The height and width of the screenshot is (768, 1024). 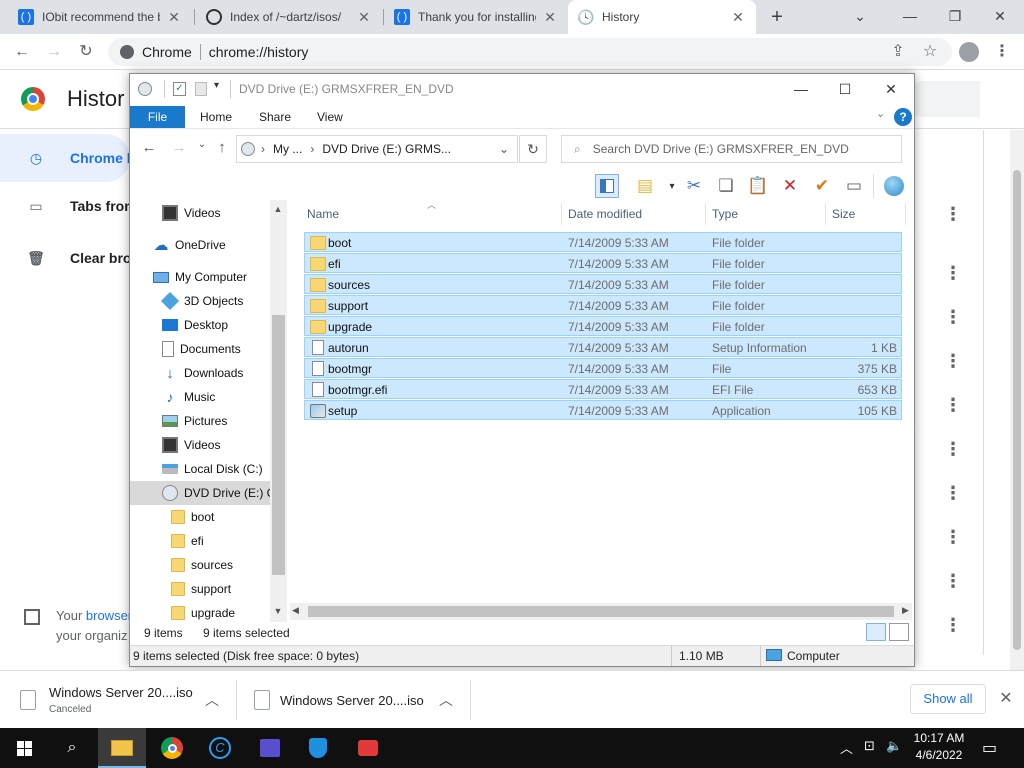 I want to click on page-scrollbar-thumb, so click(x=1017, y=410).